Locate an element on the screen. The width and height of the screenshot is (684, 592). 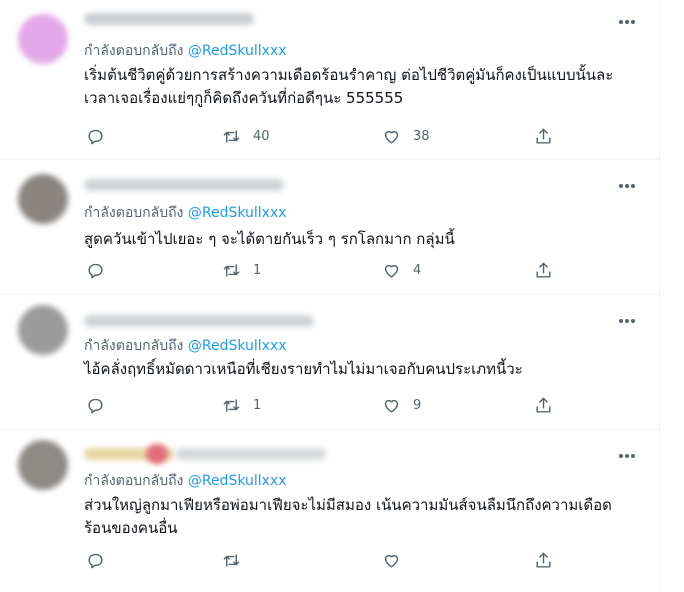
like-button is located at coordinates (397, 560).